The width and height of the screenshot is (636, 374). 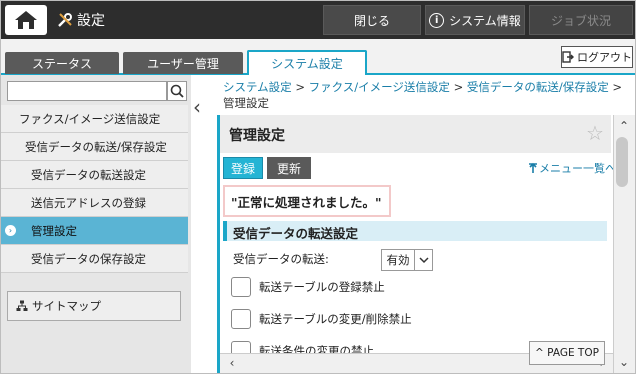 I want to click on register-button: 登録, so click(x=243, y=168).